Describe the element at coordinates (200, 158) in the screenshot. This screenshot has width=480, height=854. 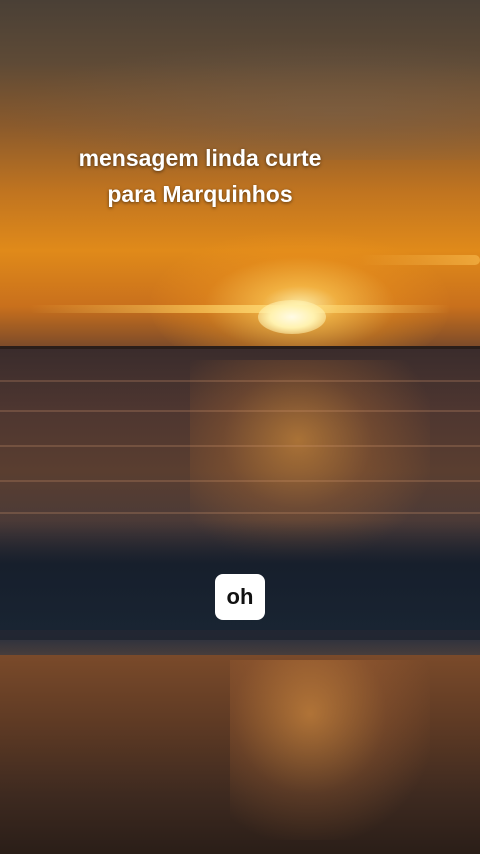
I see `caption-line-1: mensagem linda curte` at that location.